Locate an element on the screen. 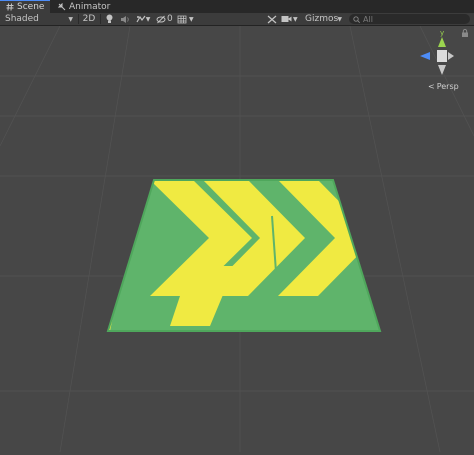 The width and height of the screenshot is (474, 455). search-field is located at coordinates (409, 19).